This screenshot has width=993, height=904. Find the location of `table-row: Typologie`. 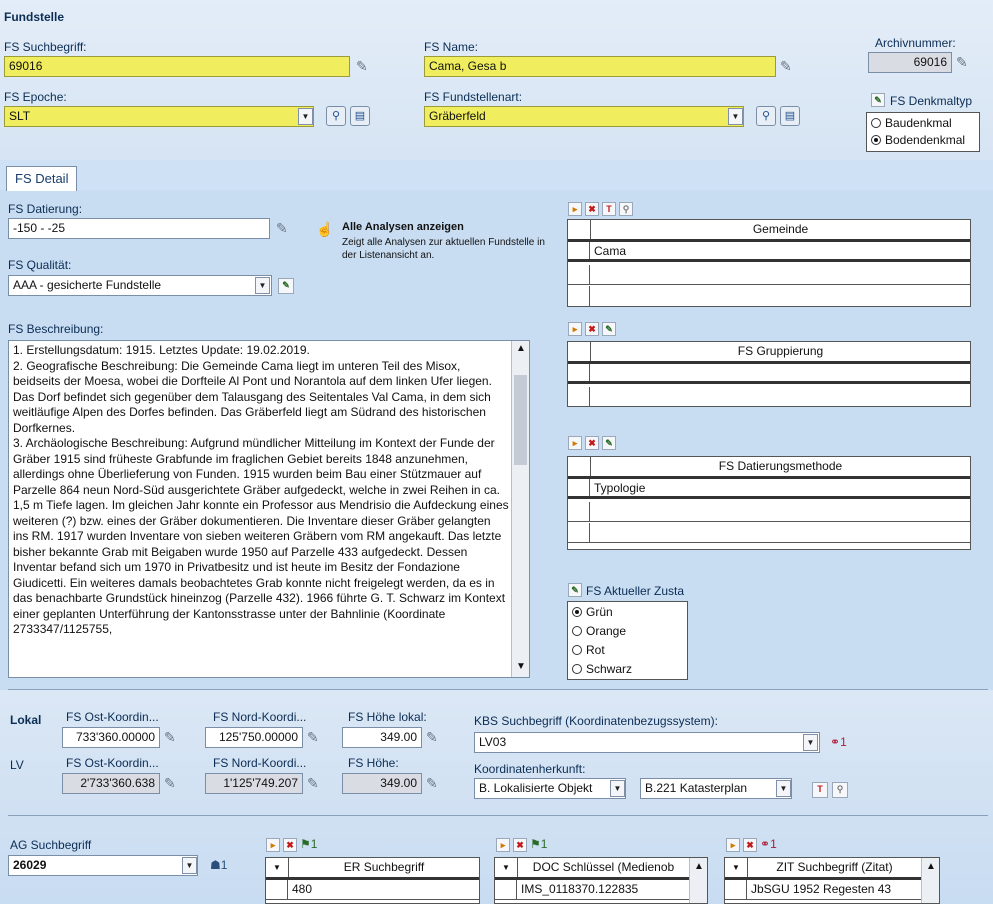

table-row: Typologie is located at coordinates (769, 489).